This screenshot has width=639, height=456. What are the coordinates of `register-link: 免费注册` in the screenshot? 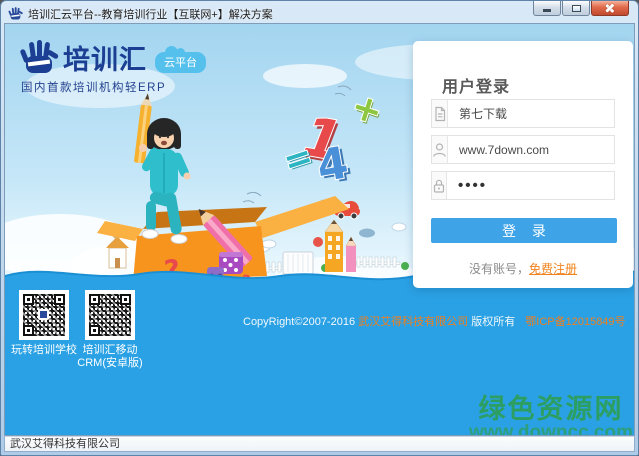 It's located at (553, 269).